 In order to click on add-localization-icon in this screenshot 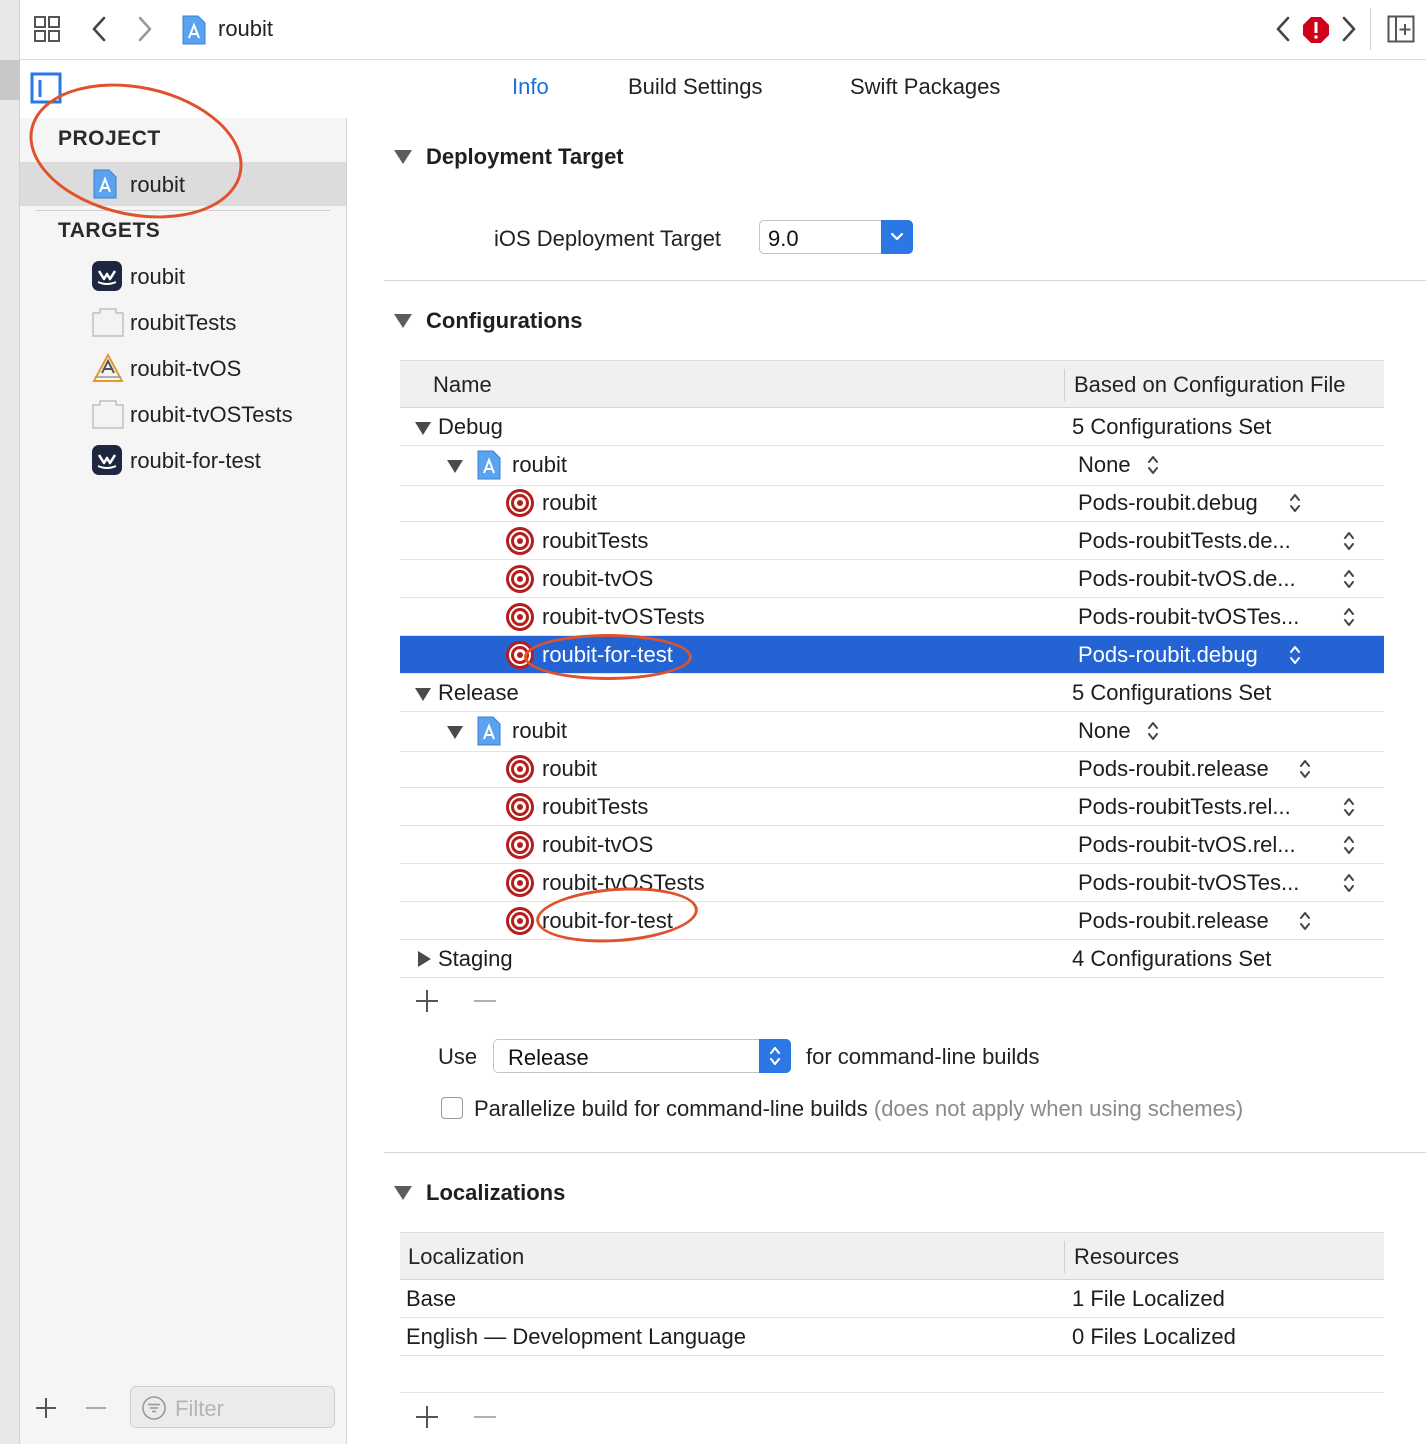, I will do `click(427, 1417)`.